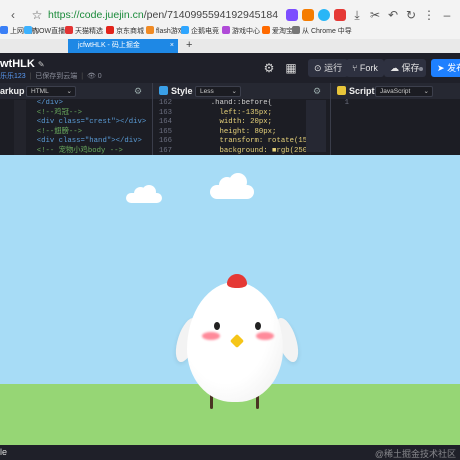  I want to click on bookmark-item: 从 Chrome 中导, so click(322, 31).